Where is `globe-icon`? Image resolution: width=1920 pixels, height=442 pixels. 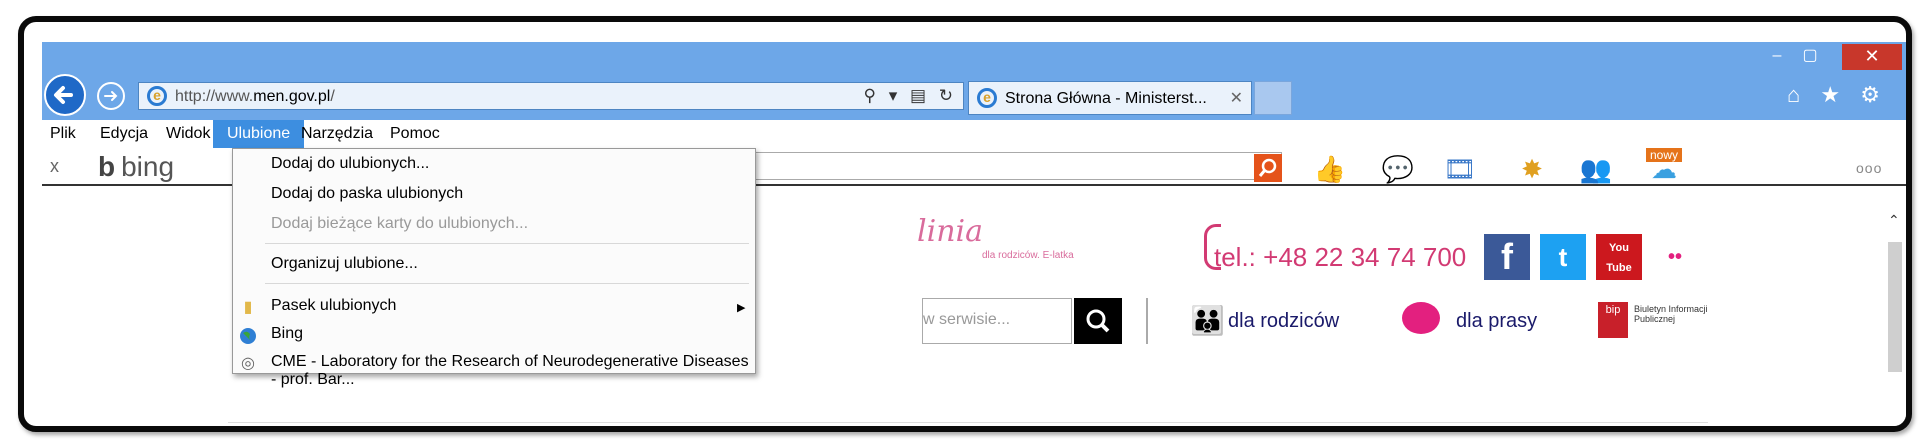
globe-icon is located at coordinates (248, 336).